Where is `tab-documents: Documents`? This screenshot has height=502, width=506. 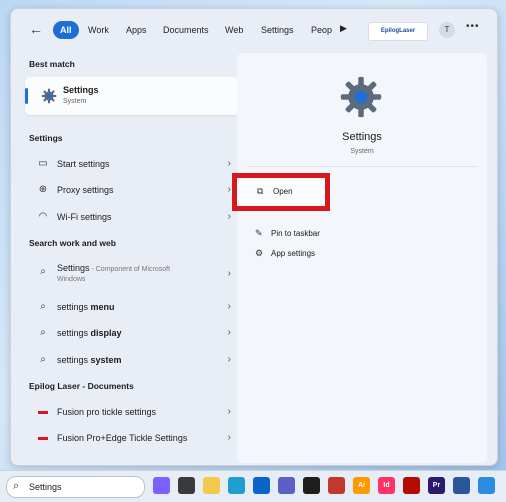
tab-documents: Documents is located at coordinates (186, 30).